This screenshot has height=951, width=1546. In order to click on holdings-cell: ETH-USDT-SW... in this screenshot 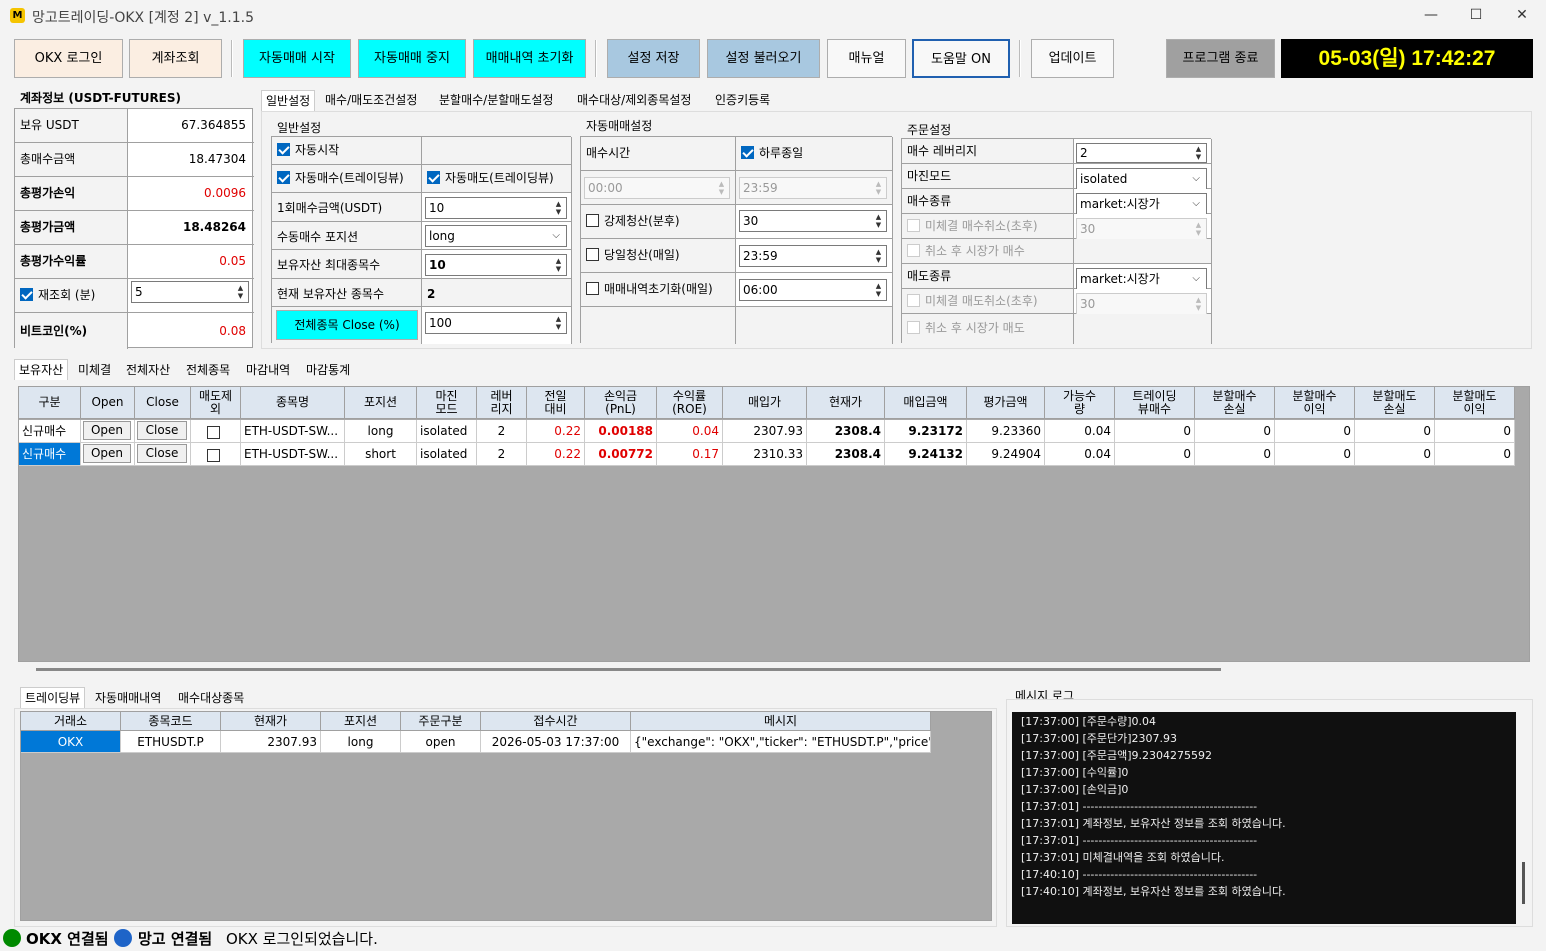, I will do `click(293, 431)`.